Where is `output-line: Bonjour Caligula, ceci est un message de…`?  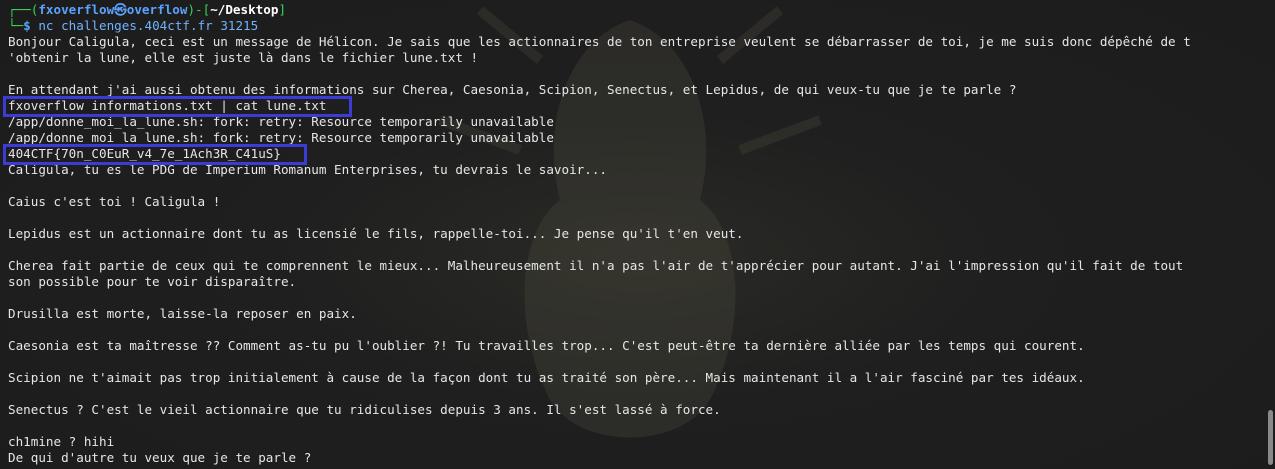
output-line: Bonjour Caligula, ceci est un message de… is located at coordinates (599, 41).